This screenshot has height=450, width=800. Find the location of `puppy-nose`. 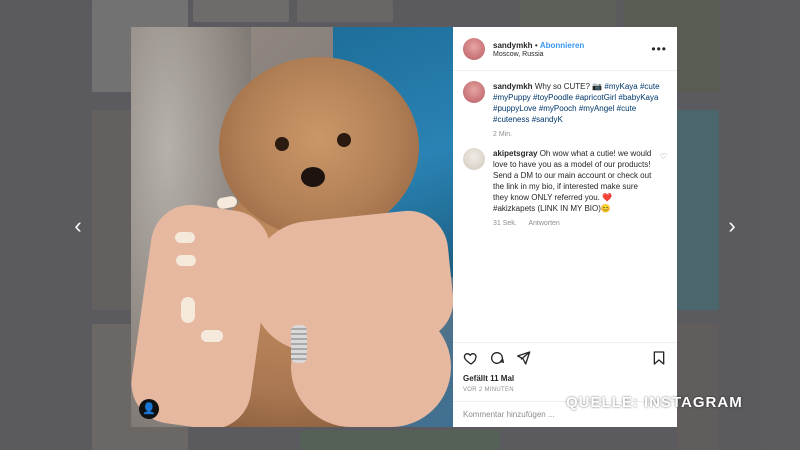

puppy-nose is located at coordinates (313, 177).